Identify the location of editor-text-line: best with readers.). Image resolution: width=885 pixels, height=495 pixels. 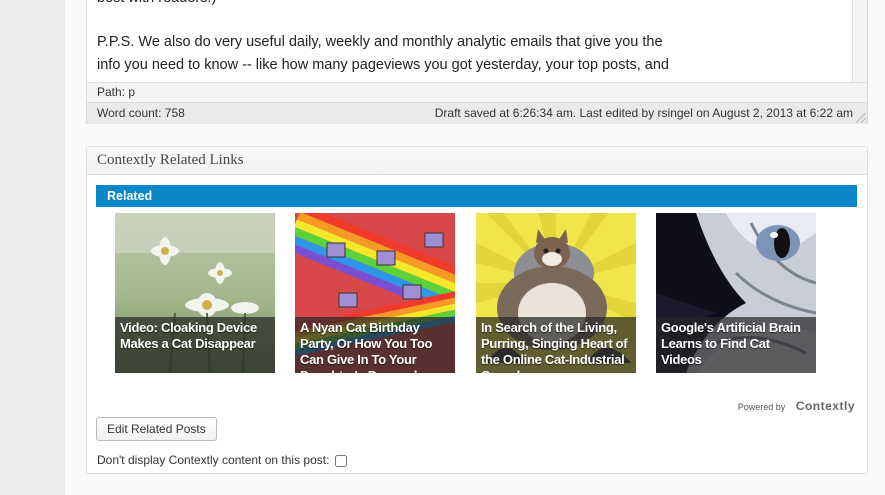
(477, 5).